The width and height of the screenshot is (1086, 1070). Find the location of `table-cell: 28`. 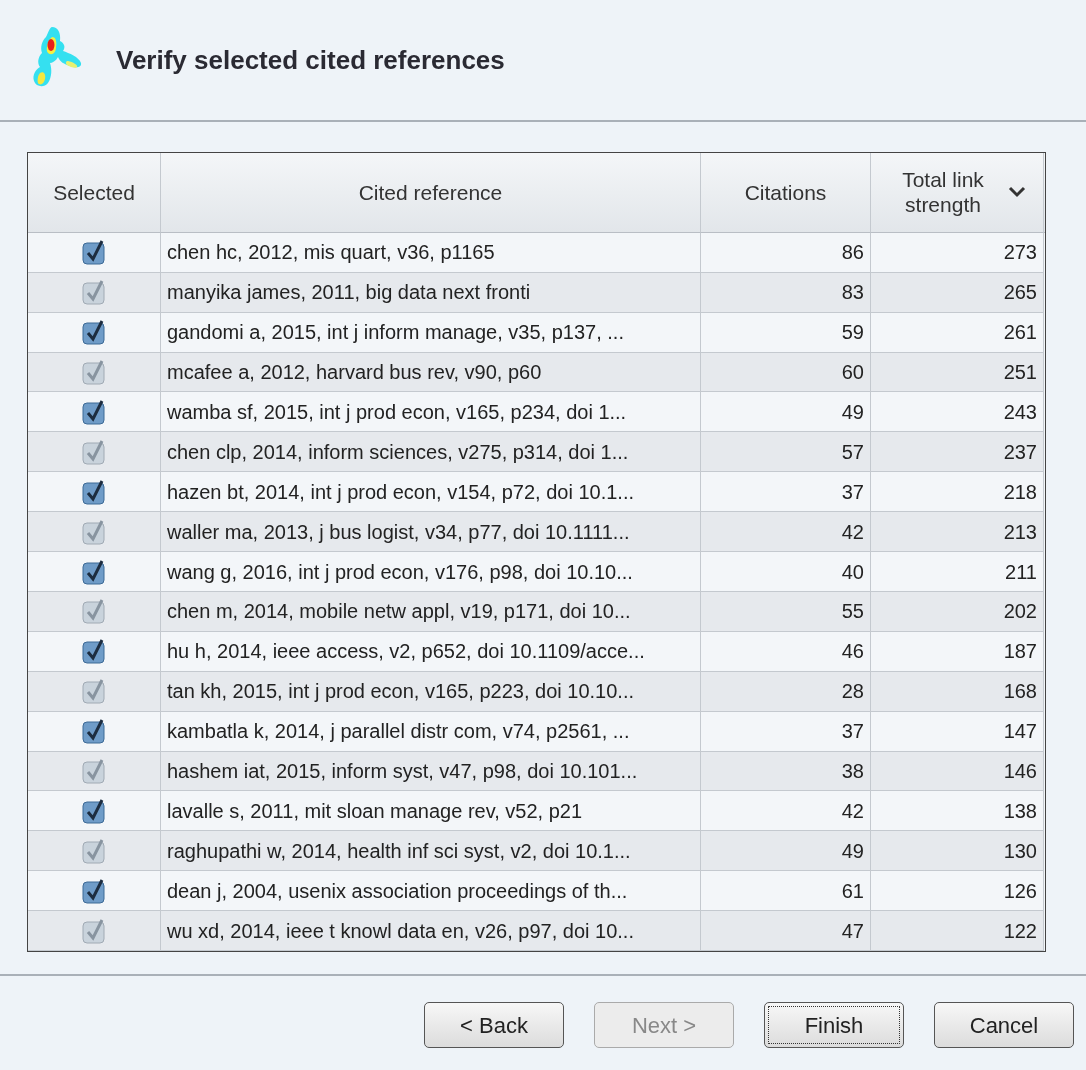

table-cell: 28 is located at coordinates (786, 691).